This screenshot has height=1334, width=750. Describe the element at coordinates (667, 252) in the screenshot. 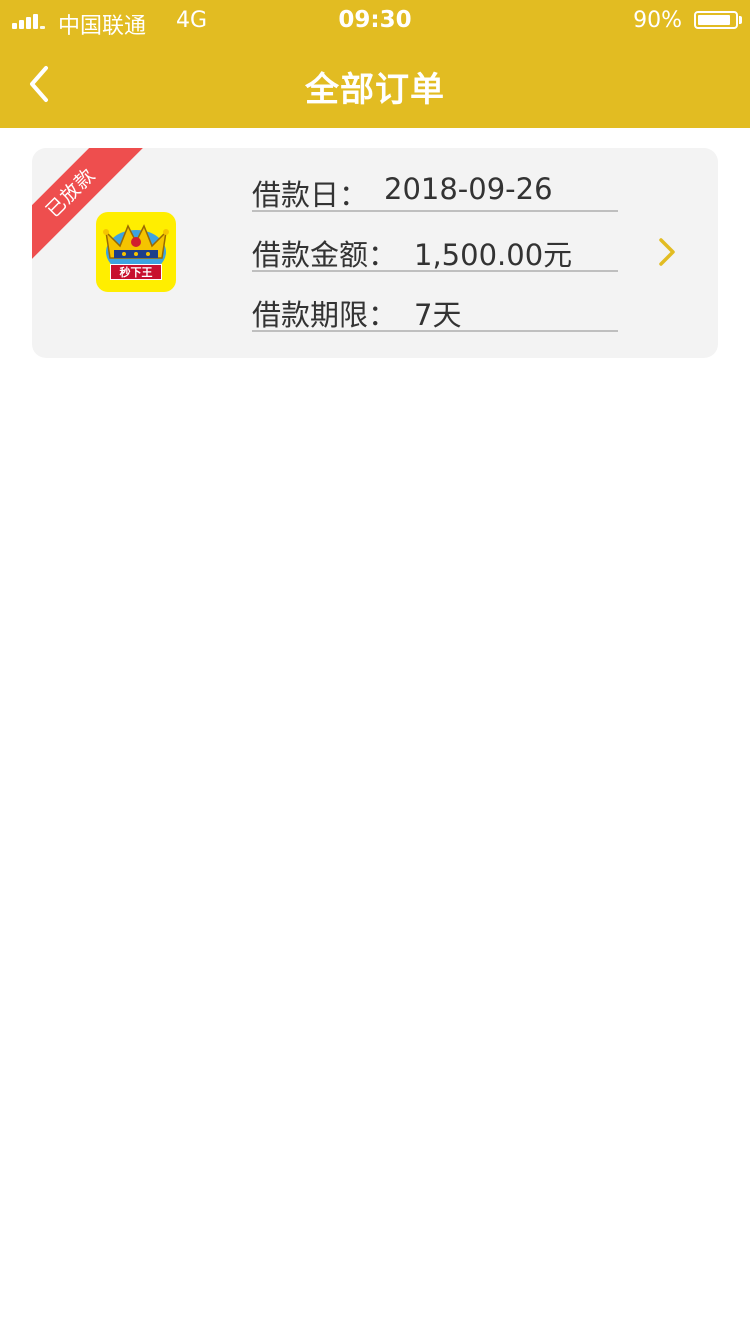

I see `chevron-right-icon` at that location.